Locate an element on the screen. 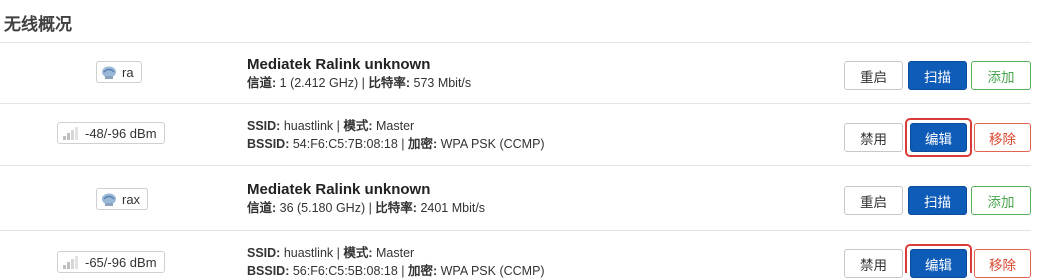 The image size is (1046, 280). bitrate-value: 573 Mbit/s is located at coordinates (441, 83).